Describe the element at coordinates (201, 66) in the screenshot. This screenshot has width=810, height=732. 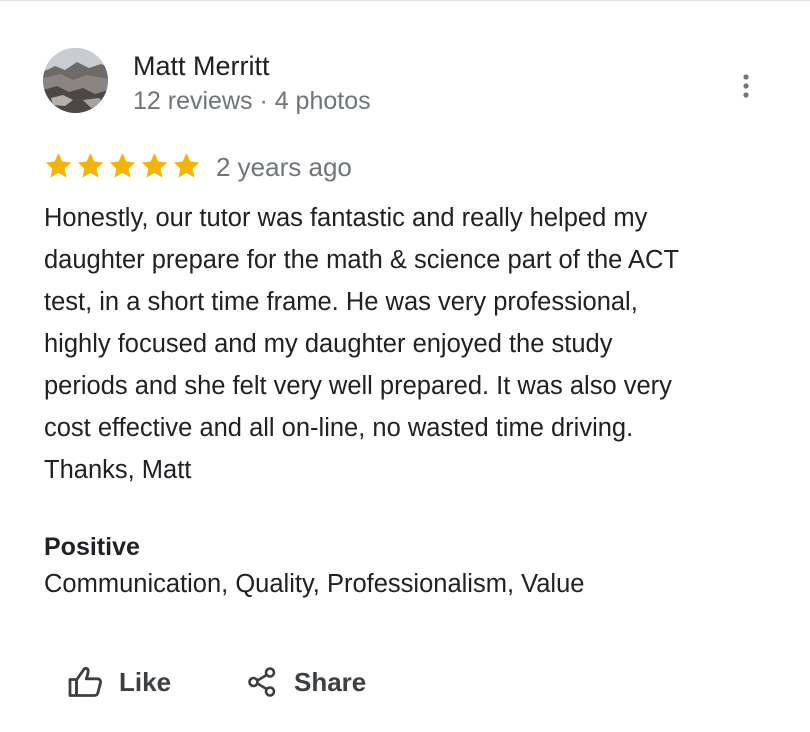
I see `author-name: Matt Merritt` at that location.